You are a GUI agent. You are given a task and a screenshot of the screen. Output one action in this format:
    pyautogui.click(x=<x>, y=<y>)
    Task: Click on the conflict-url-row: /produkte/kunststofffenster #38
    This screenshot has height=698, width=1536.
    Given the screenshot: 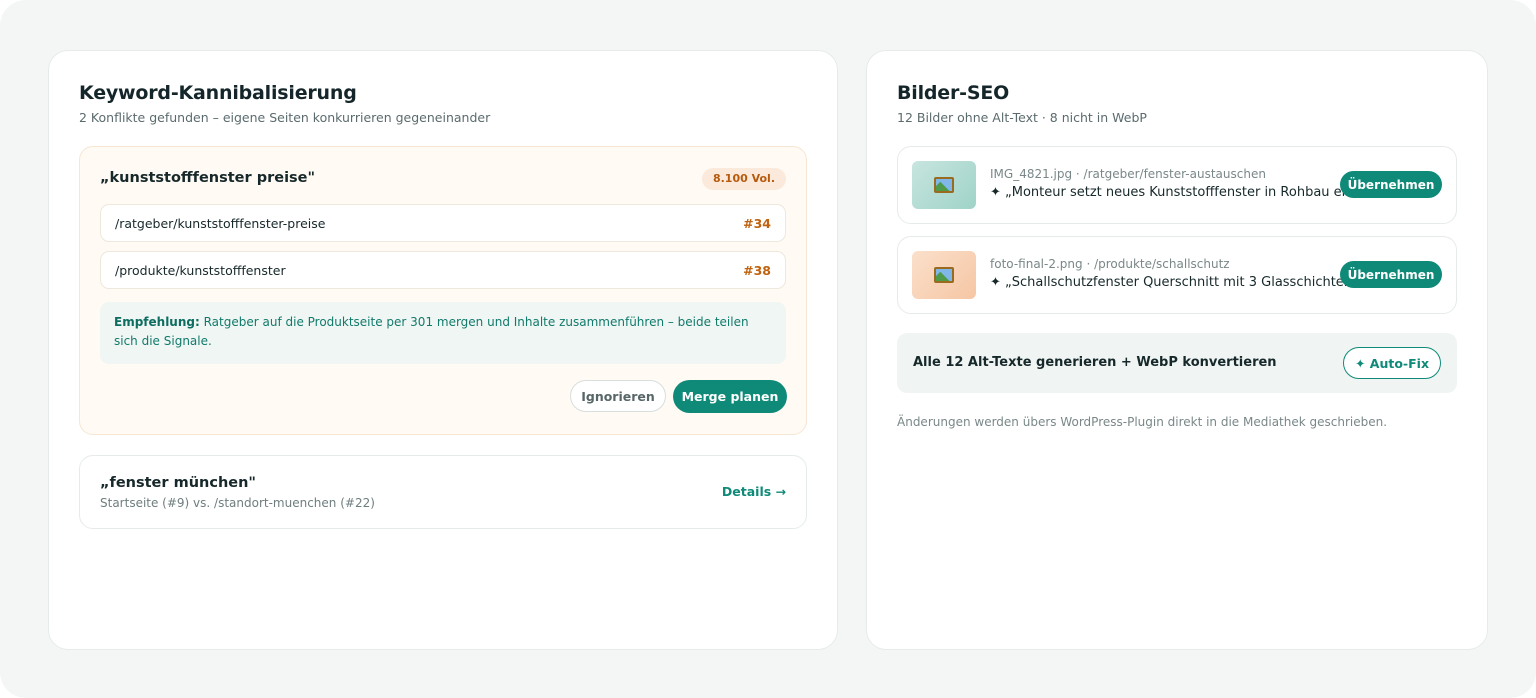 What is the action you would take?
    pyautogui.click(x=443, y=270)
    